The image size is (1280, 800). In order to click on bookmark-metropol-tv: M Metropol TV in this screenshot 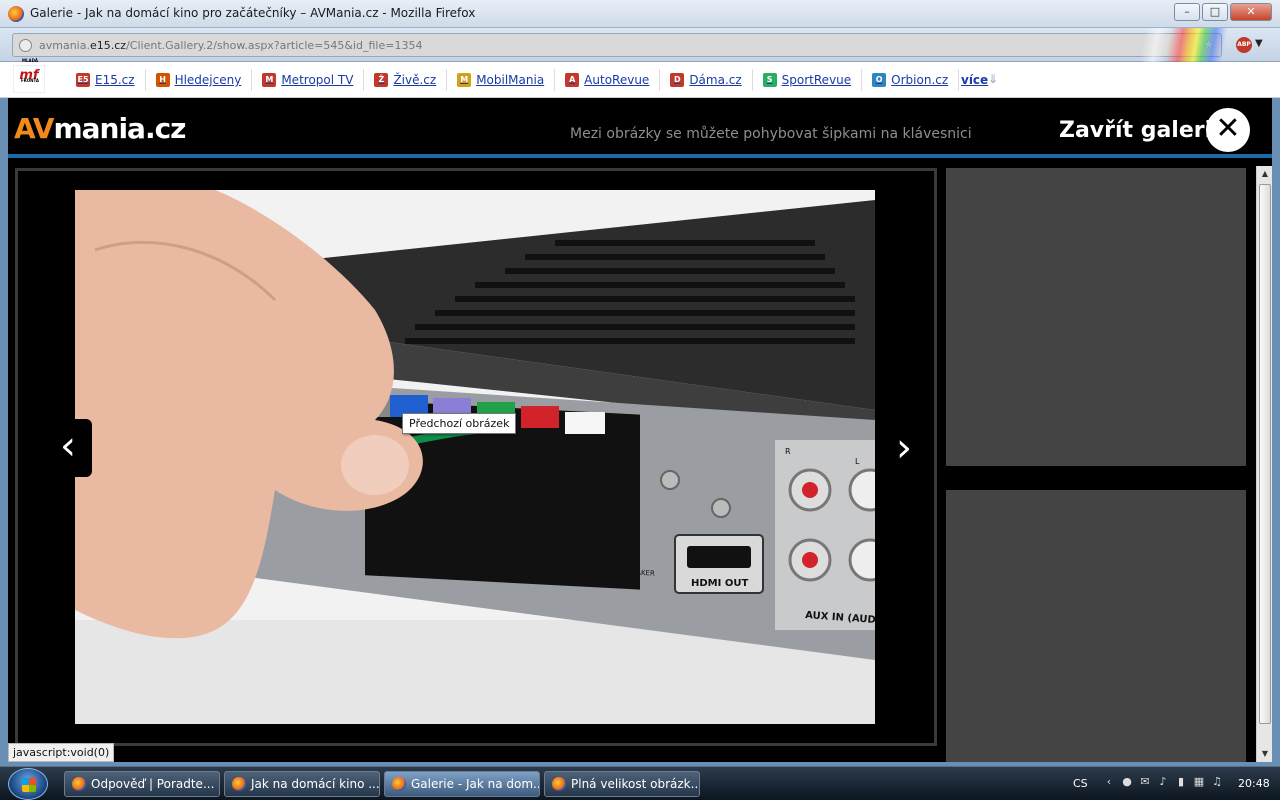, I will do `click(308, 80)`.